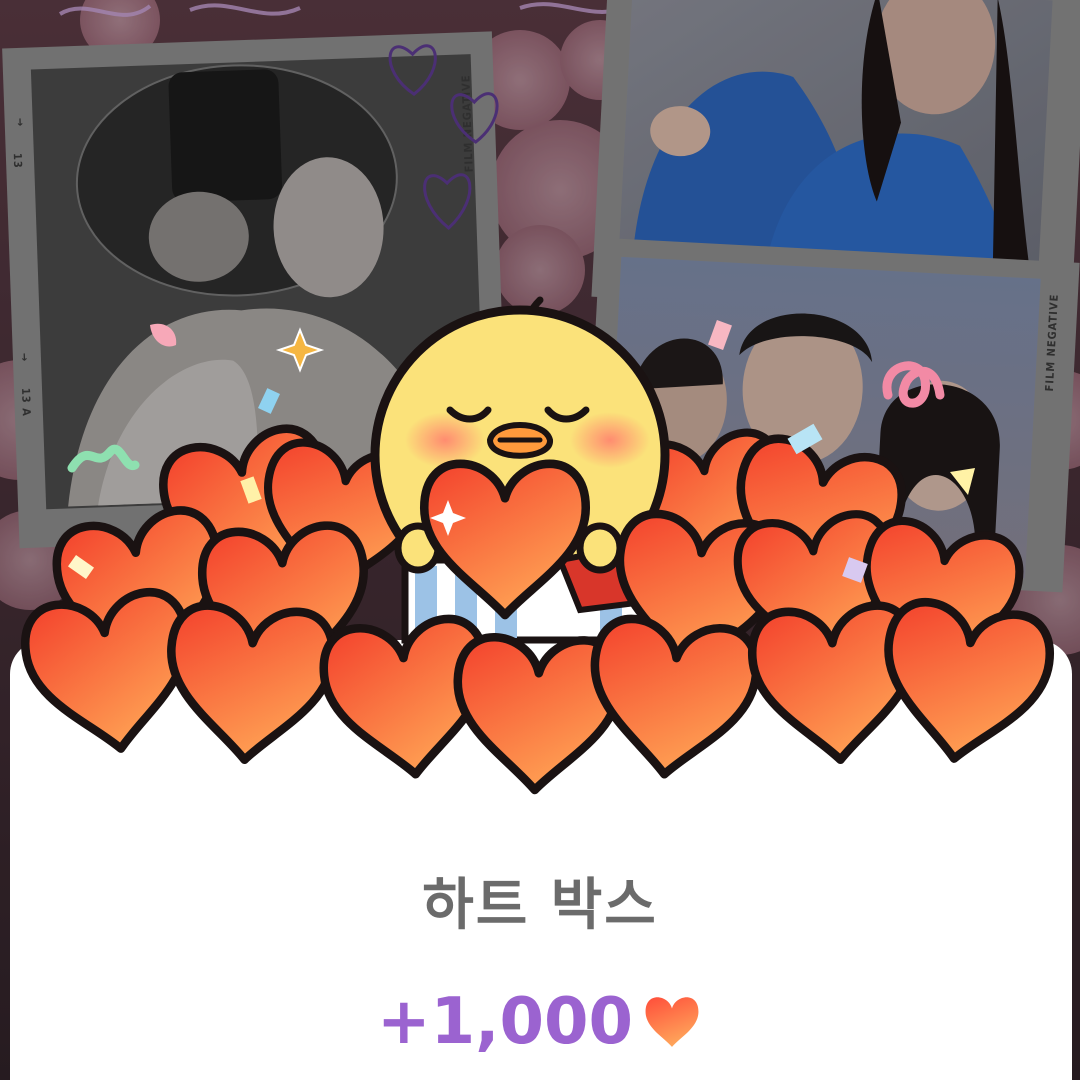  What do you see at coordinates (505, 1022) in the screenshot?
I see `reward-amount: +1,000` at bounding box center [505, 1022].